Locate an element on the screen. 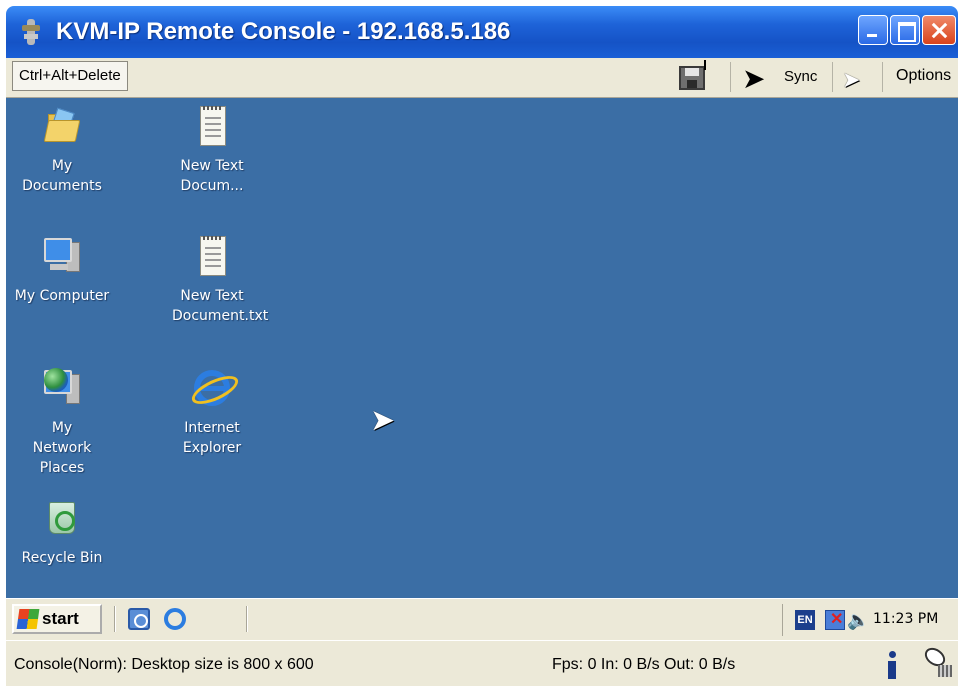  start-label: start is located at coordinates (60, 618).